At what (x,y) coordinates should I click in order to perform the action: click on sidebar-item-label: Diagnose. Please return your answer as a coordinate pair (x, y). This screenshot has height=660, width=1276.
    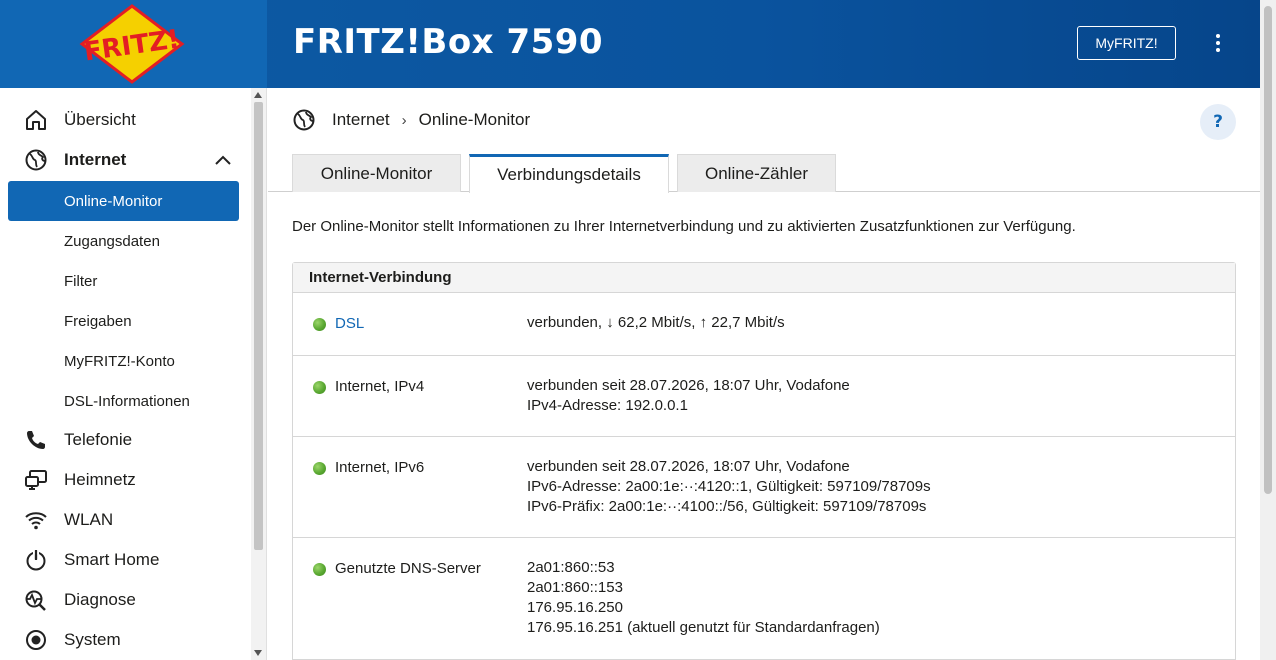
    Looking at the image, I should click on (100, 599).